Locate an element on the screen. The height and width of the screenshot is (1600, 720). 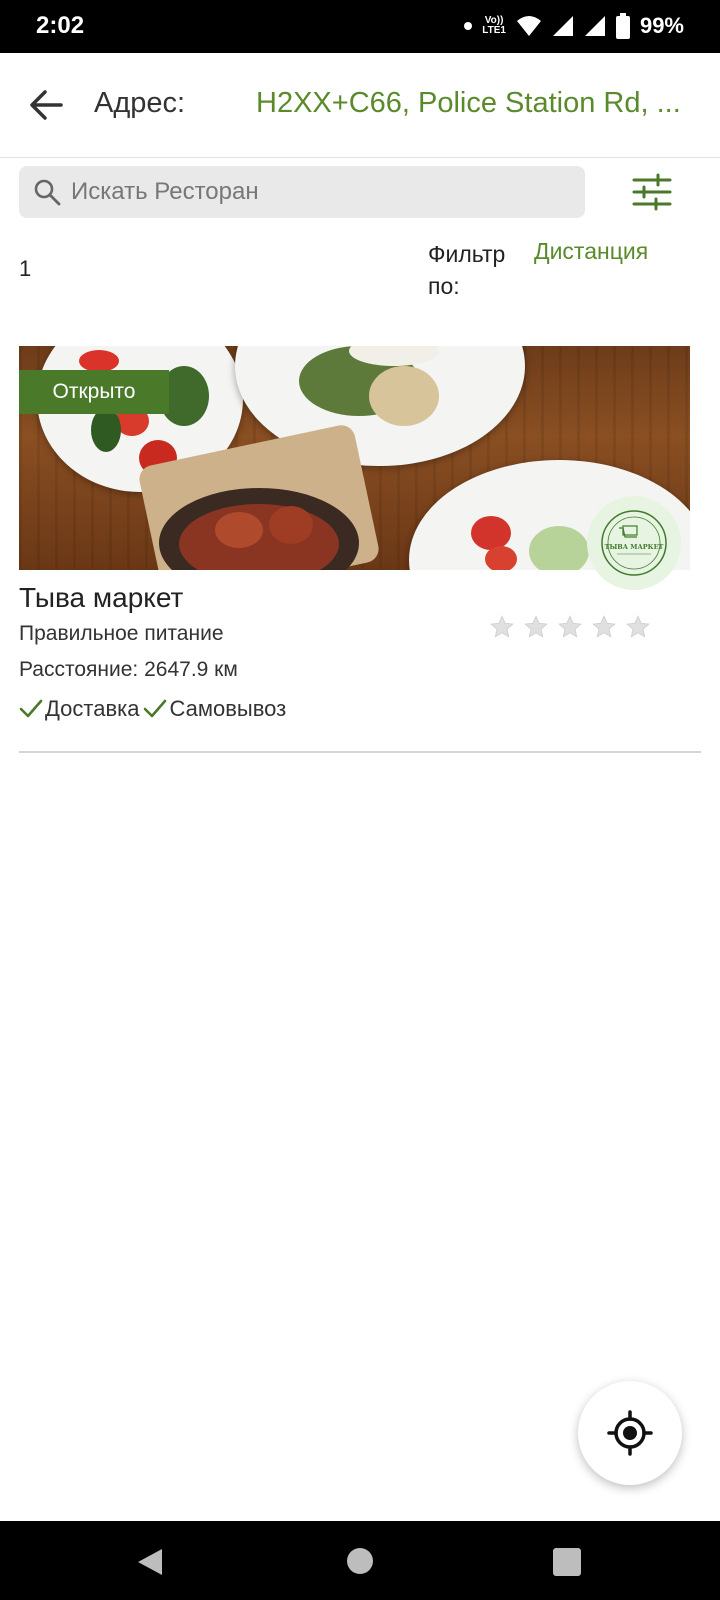
status-time: 2:02 is located at coordinates (60, 25).